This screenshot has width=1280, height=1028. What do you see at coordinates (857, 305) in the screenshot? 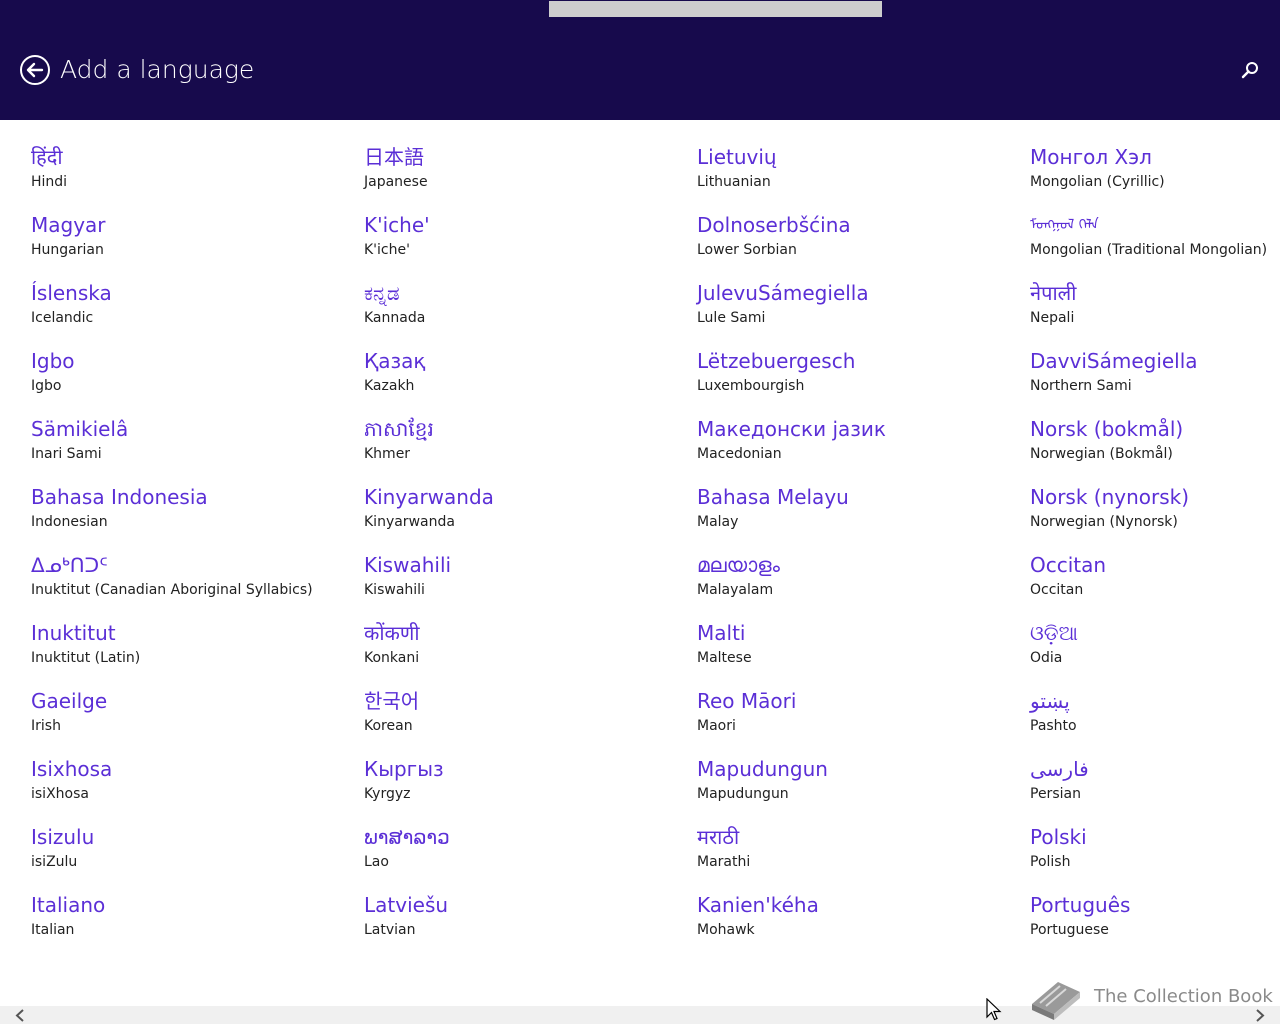
I see `language-item: JulevuSámegiella Lule Sami` at bounding box center [857, 305].